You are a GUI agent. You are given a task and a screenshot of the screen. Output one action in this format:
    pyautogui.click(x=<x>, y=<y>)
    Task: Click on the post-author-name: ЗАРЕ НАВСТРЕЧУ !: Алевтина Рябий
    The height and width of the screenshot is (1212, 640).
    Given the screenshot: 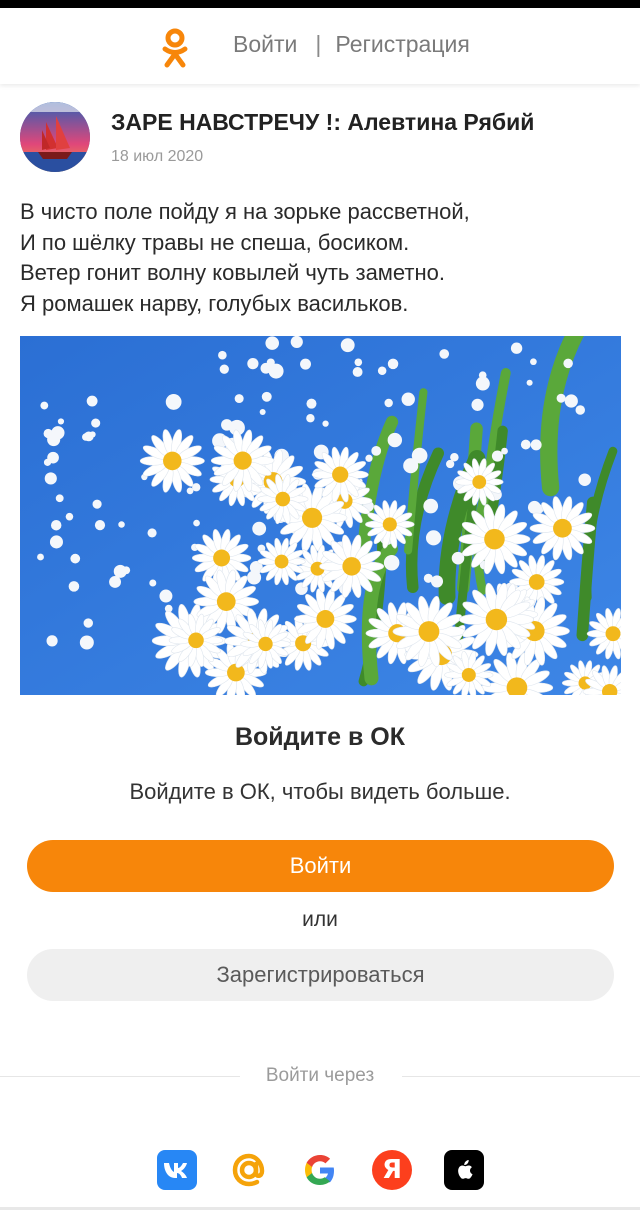 What is the action you would take?
    pyautogui.click(x=322, y=122)
    